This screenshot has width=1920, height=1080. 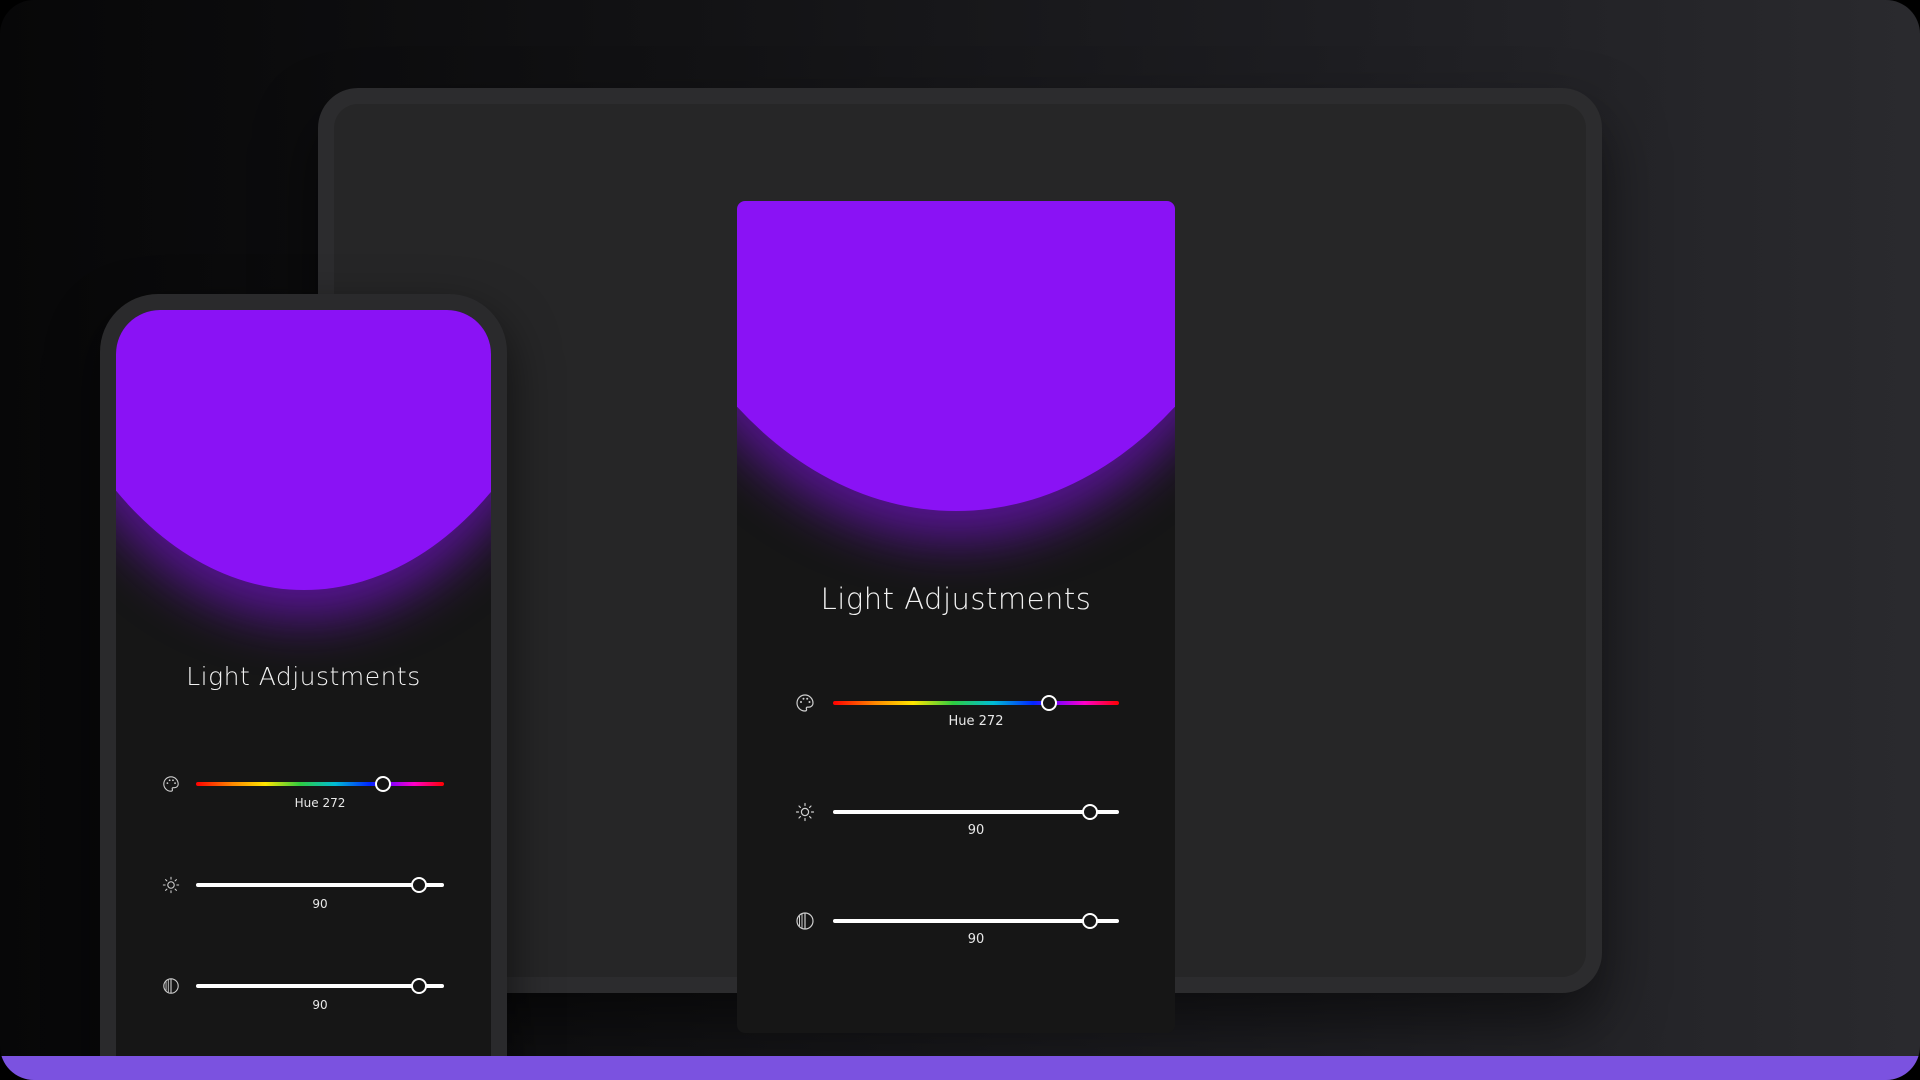 What do you see at coordinates (303, 695) in the screenshot?
I see `light-adjustments-panel-phone: Light Adjustments Hue 272 90 90` at bounding box center [303, 695].